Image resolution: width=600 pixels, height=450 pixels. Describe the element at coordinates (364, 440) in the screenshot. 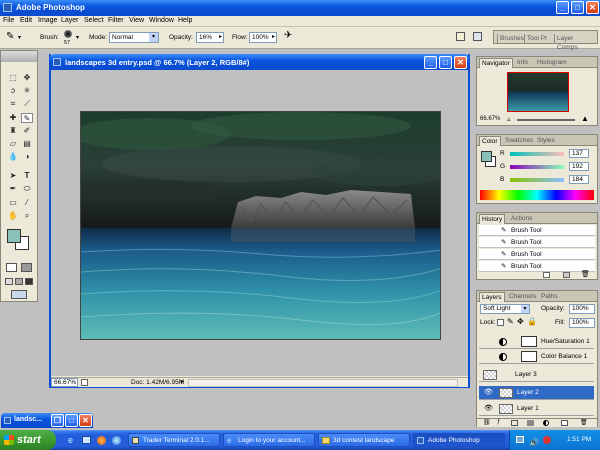

I see `task-contest-folder: 3d contest landscape` at that location.